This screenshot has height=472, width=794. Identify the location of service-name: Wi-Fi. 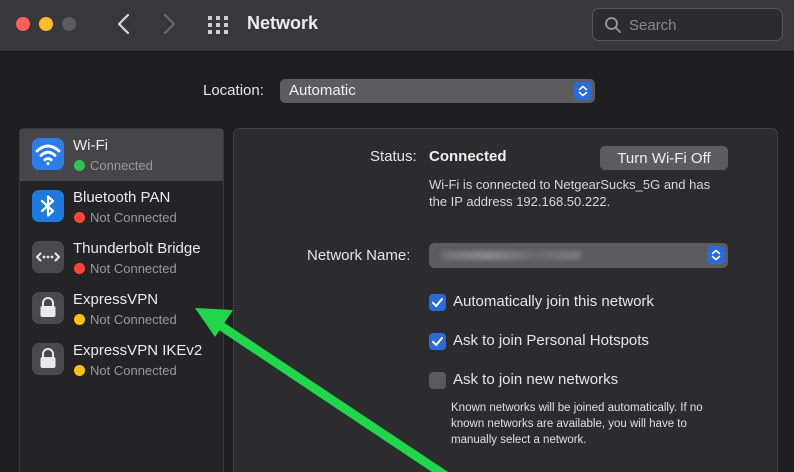
(90, 145).